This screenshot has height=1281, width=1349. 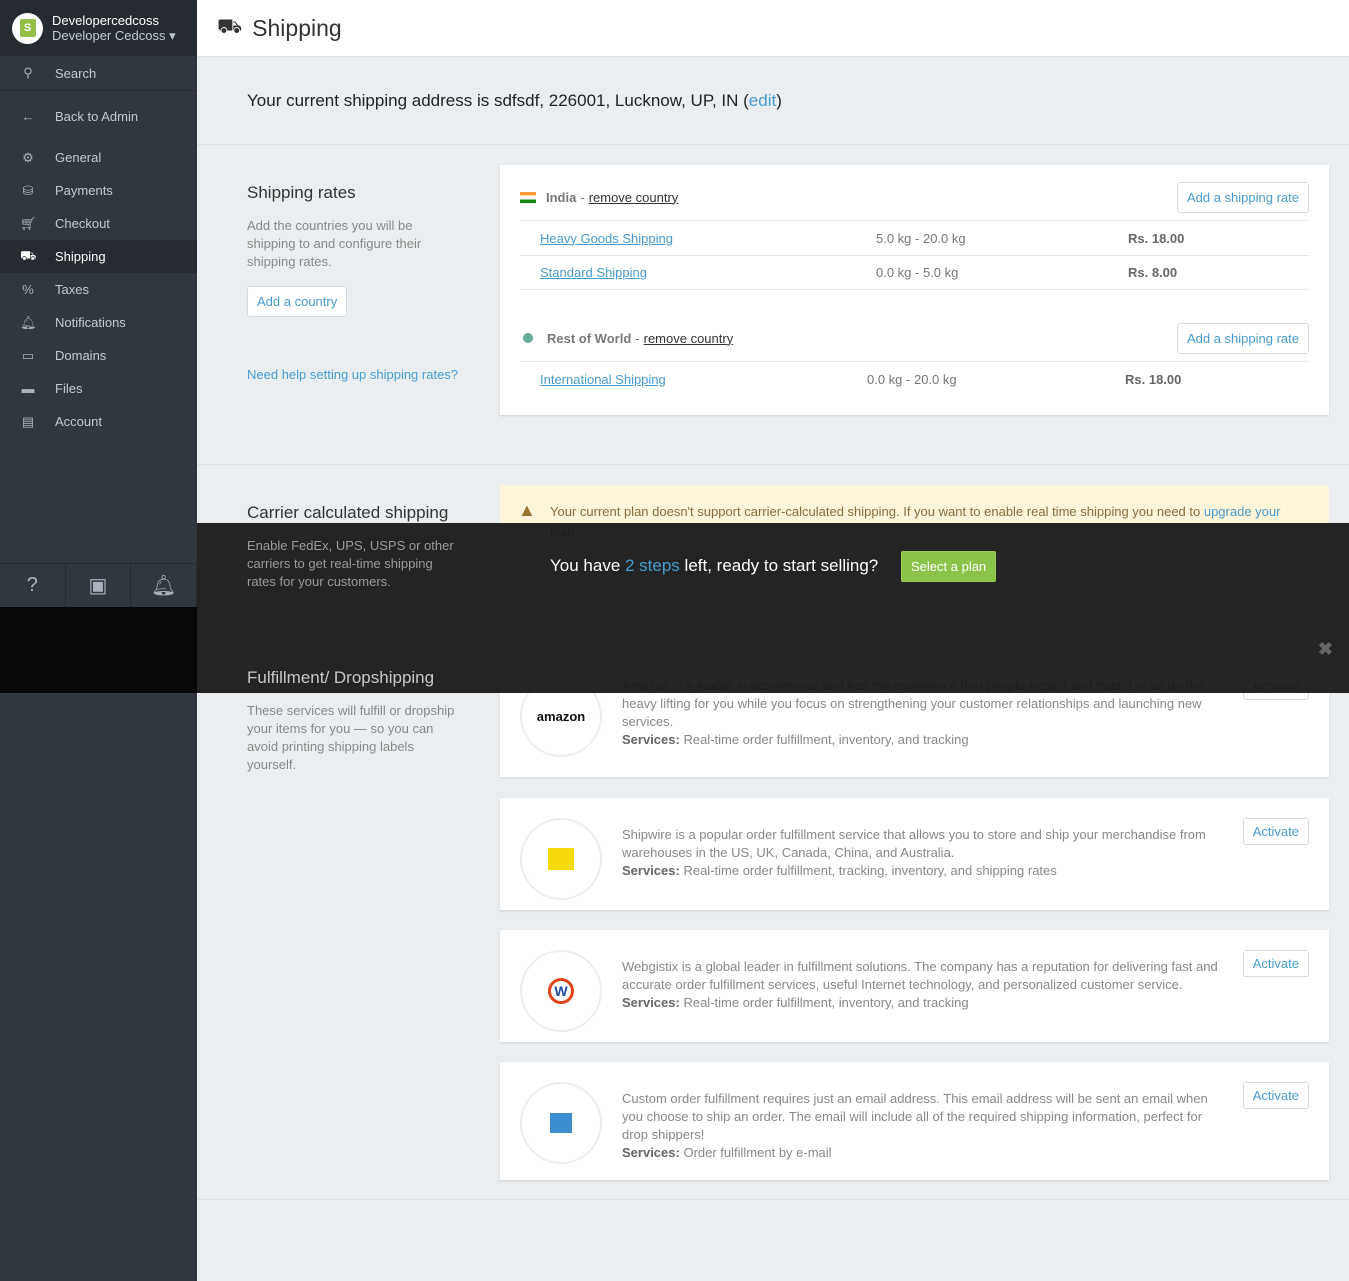 What do you see at coordinates (341, 677) in the screenshot?
I see `section-title: Fulfillment/ Dropshipping` at bounding box center [341, 677].